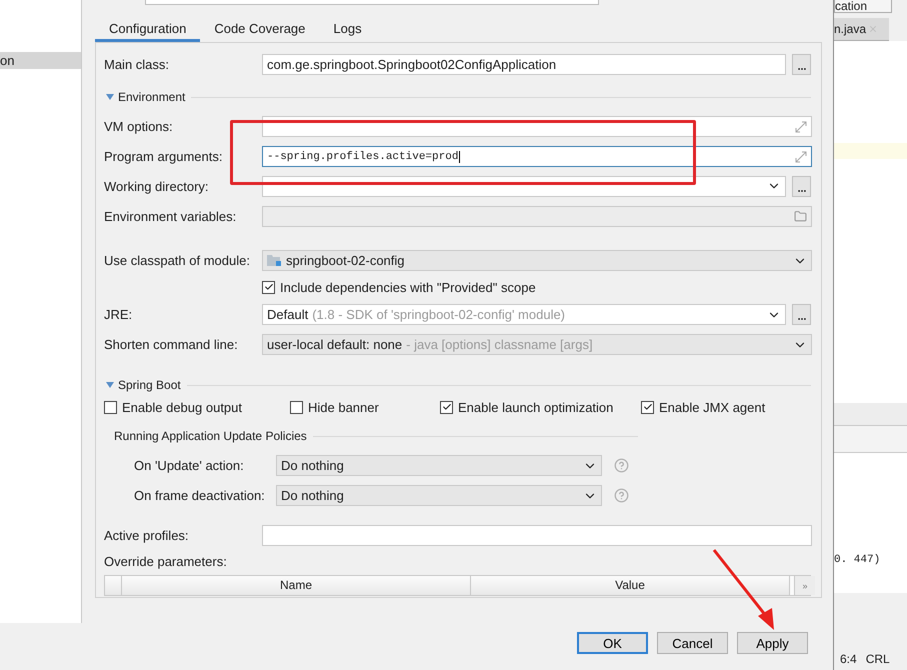  I want to click on shorten-command-dropdown: user-local default: none - java [options] classname [args], so click(537, 344).